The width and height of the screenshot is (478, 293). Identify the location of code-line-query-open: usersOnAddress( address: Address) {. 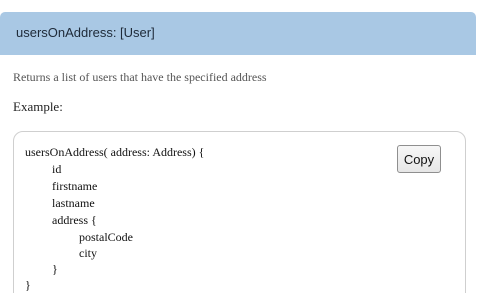
(115, 152).